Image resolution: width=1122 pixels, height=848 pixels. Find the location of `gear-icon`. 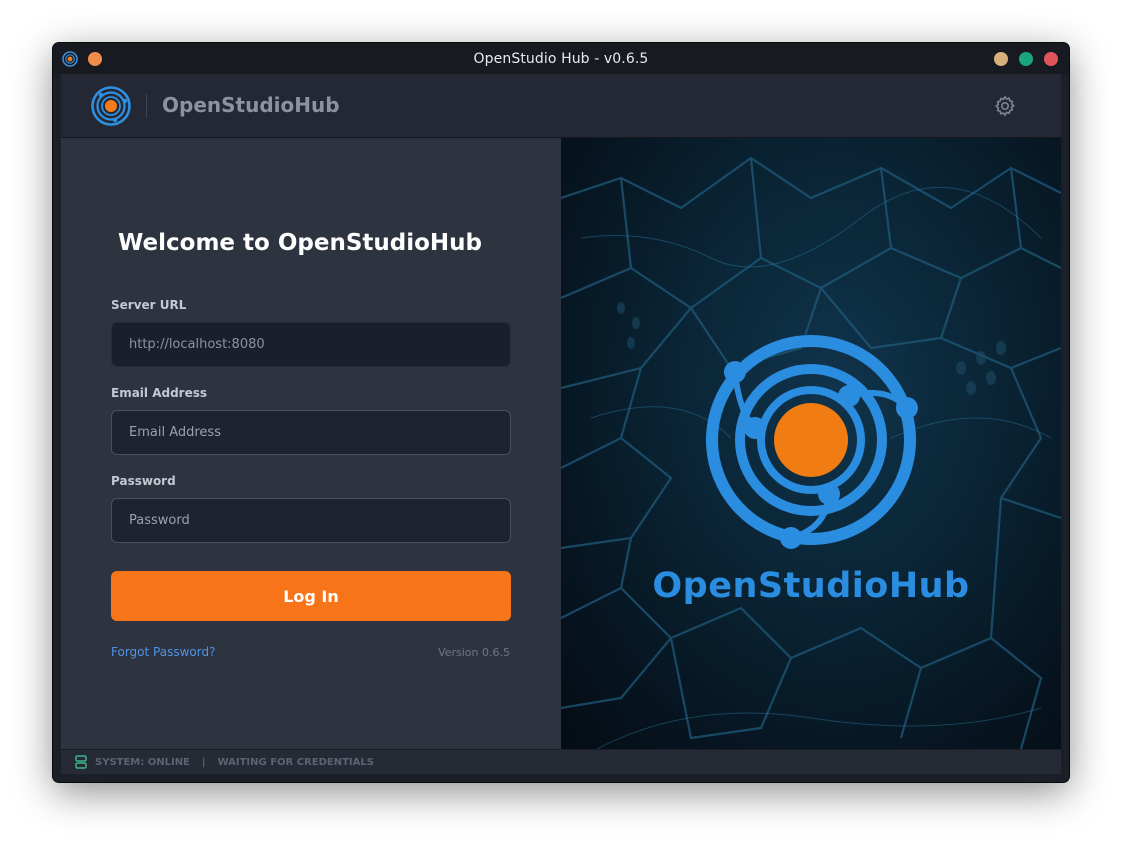

gear-icon is located at coordinates (1005, 106).